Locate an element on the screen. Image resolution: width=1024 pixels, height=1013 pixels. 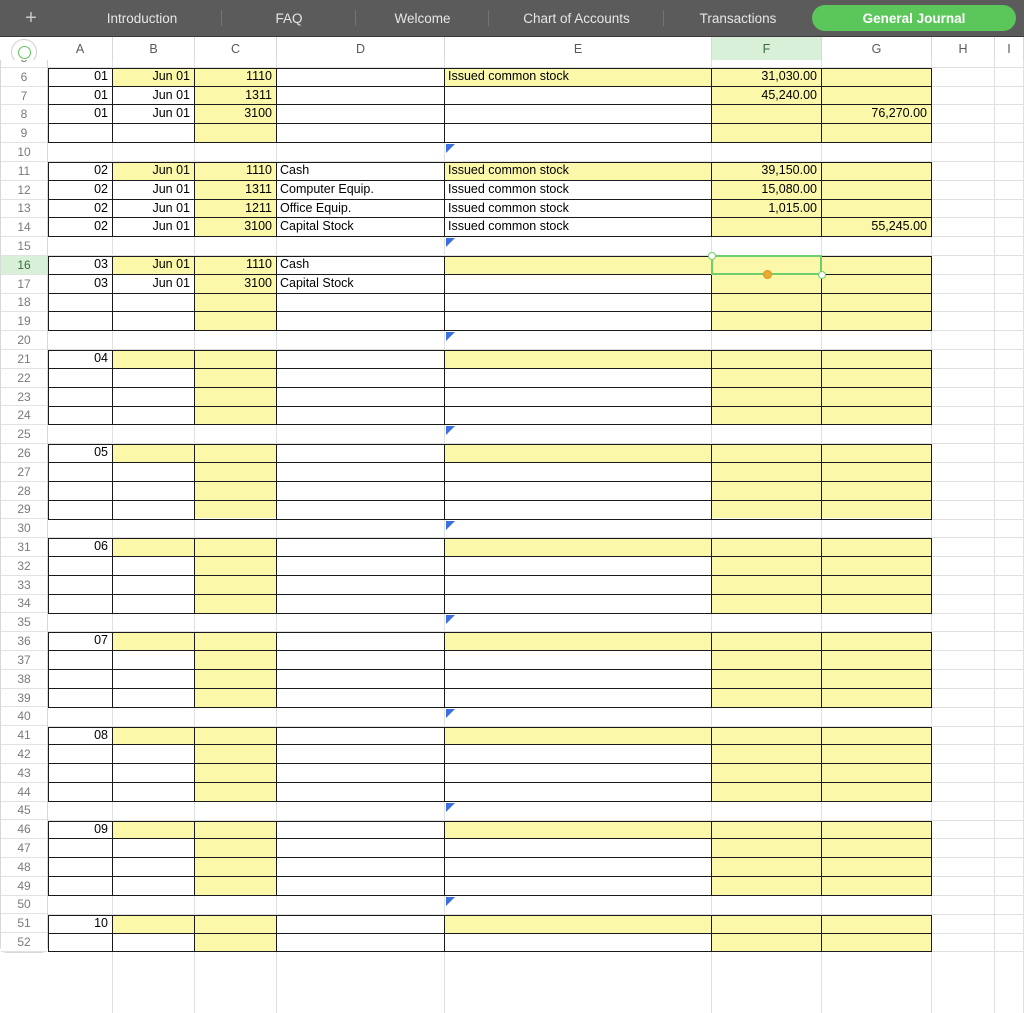
cell-B7: Jun 01 is located at coordinates (153, 96).